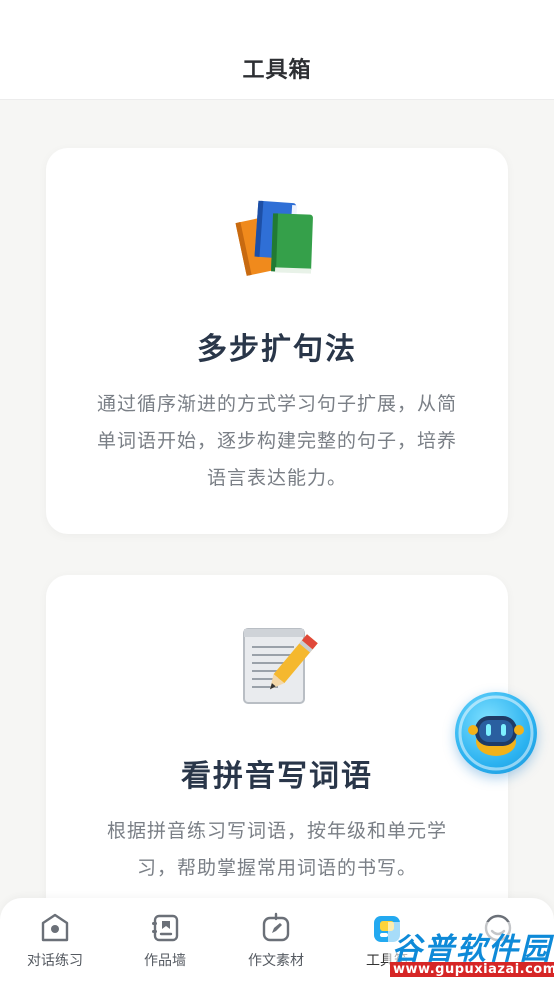  Describe the element at coordinates (276, 927) in the screenshot. I see `writing-material-icon` at that location.